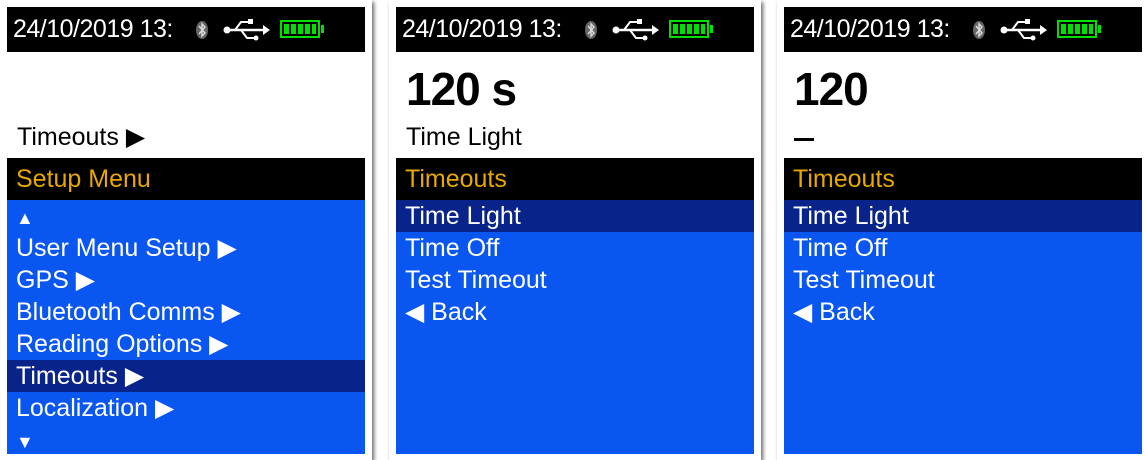 The height and width of the screenshot is (460, 1145). Describe the element at coordinates (186, 105) in the screenshot. I see `value-display: Timeouts ▶` at that location.